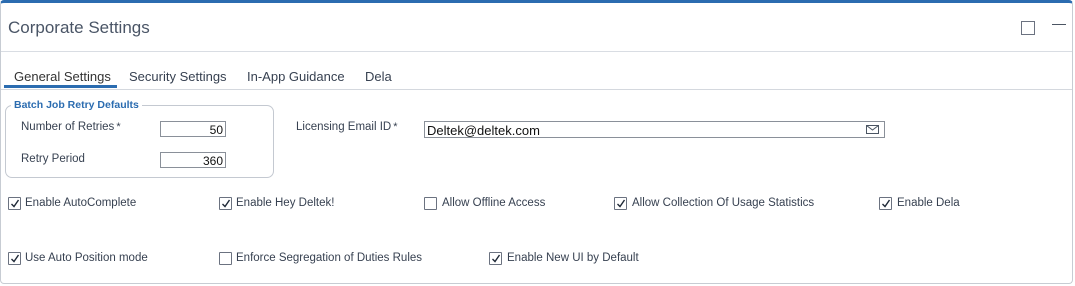  Describe the element at coordinates (928, 203) in the screenshot. I see `enable-dela-label: Enable Dela` at that location.